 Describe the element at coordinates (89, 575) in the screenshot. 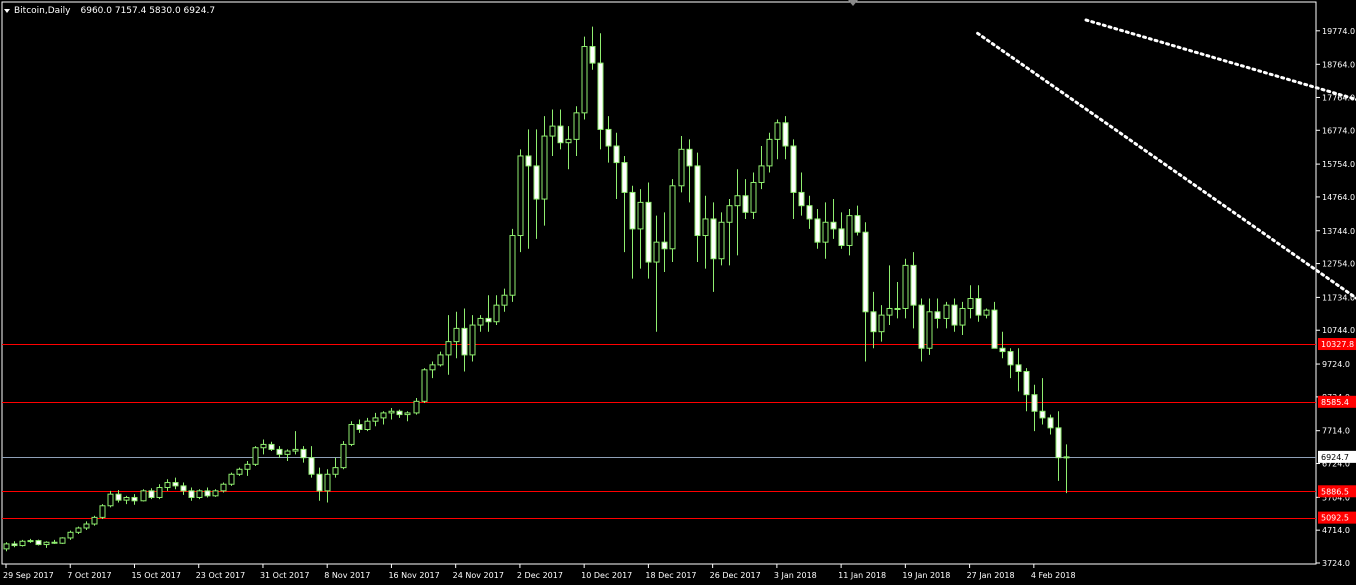

I see `time-tick-label: 7 Oct 2017` at that location.